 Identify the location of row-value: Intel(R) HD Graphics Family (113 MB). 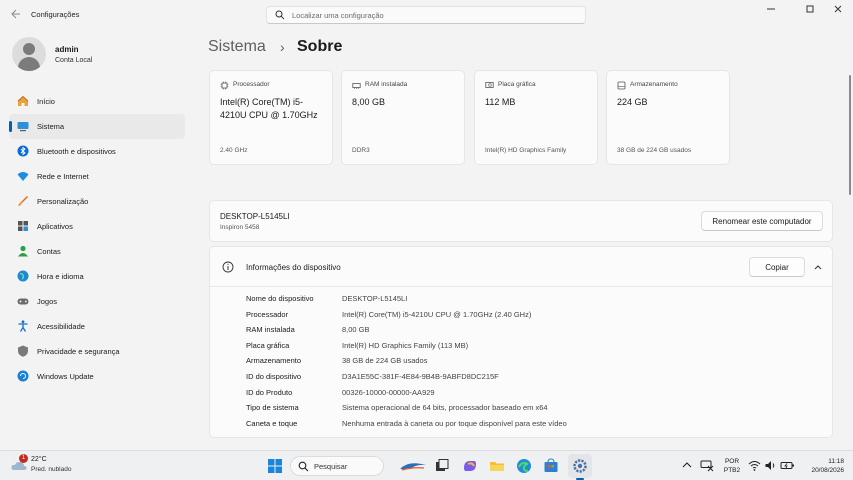
(405, 345).